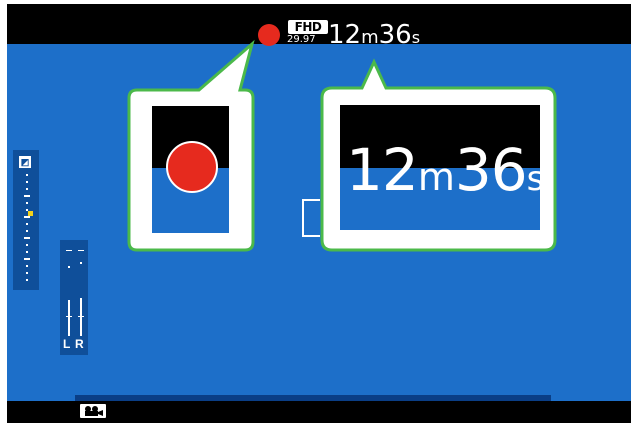  I want to click on callout-recording-indicator, so click(190, 169).